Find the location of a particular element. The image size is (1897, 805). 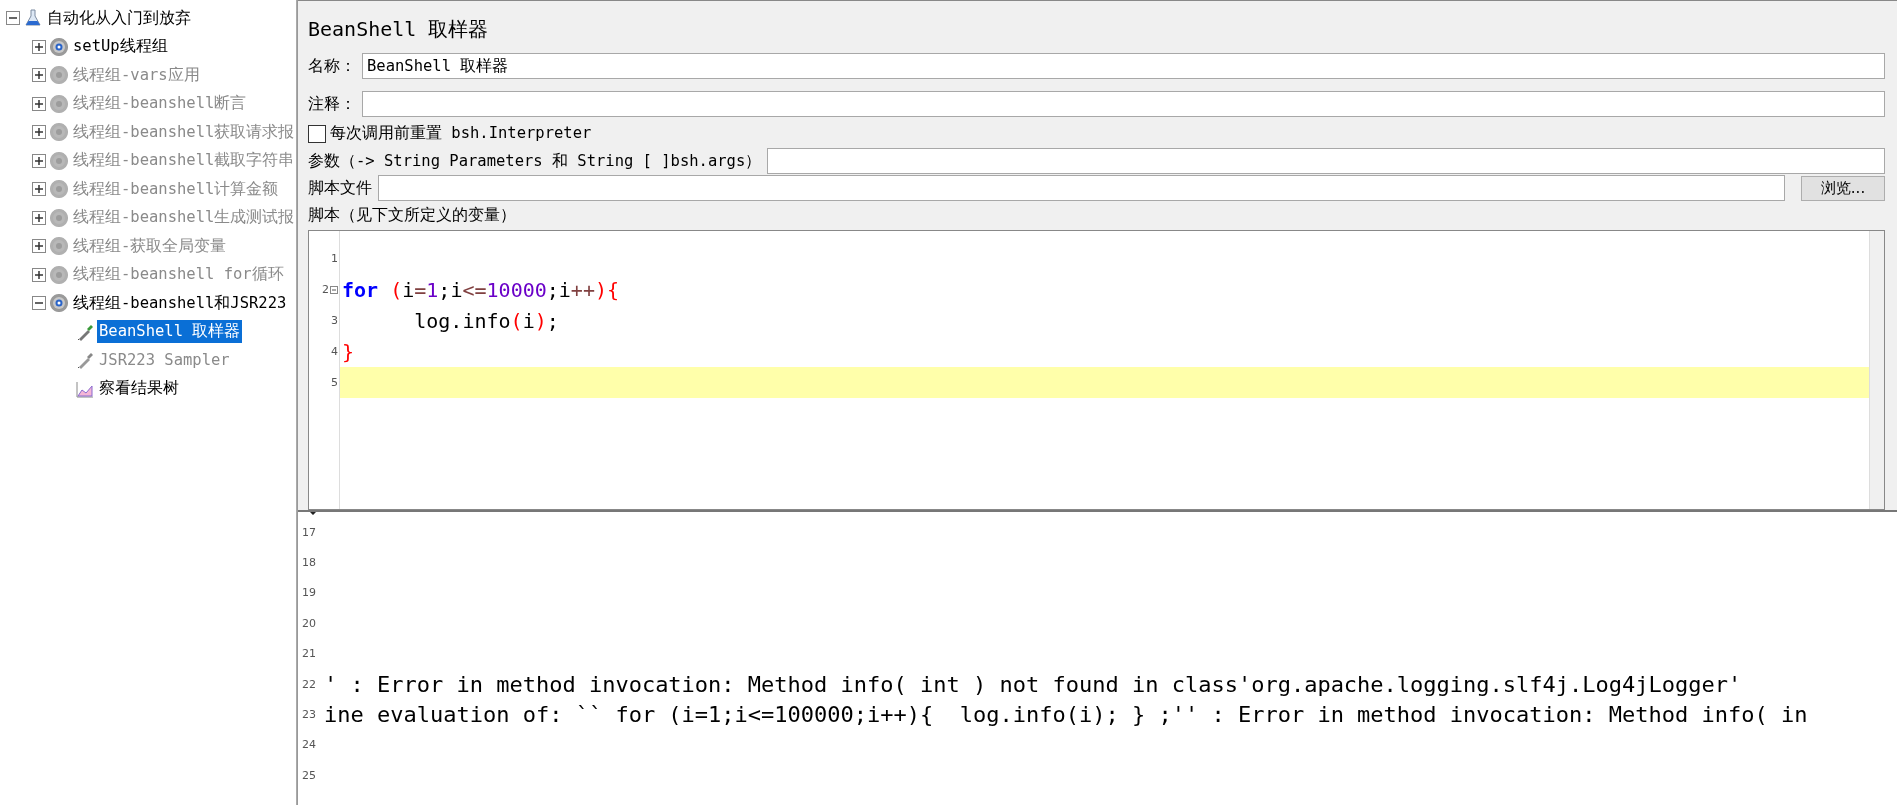

field-label: 注释： is located at coordinates (332, 104).